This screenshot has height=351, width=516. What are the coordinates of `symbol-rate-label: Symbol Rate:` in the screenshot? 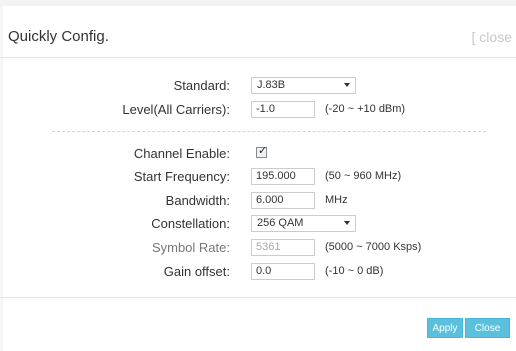 It's located at (190, 247).